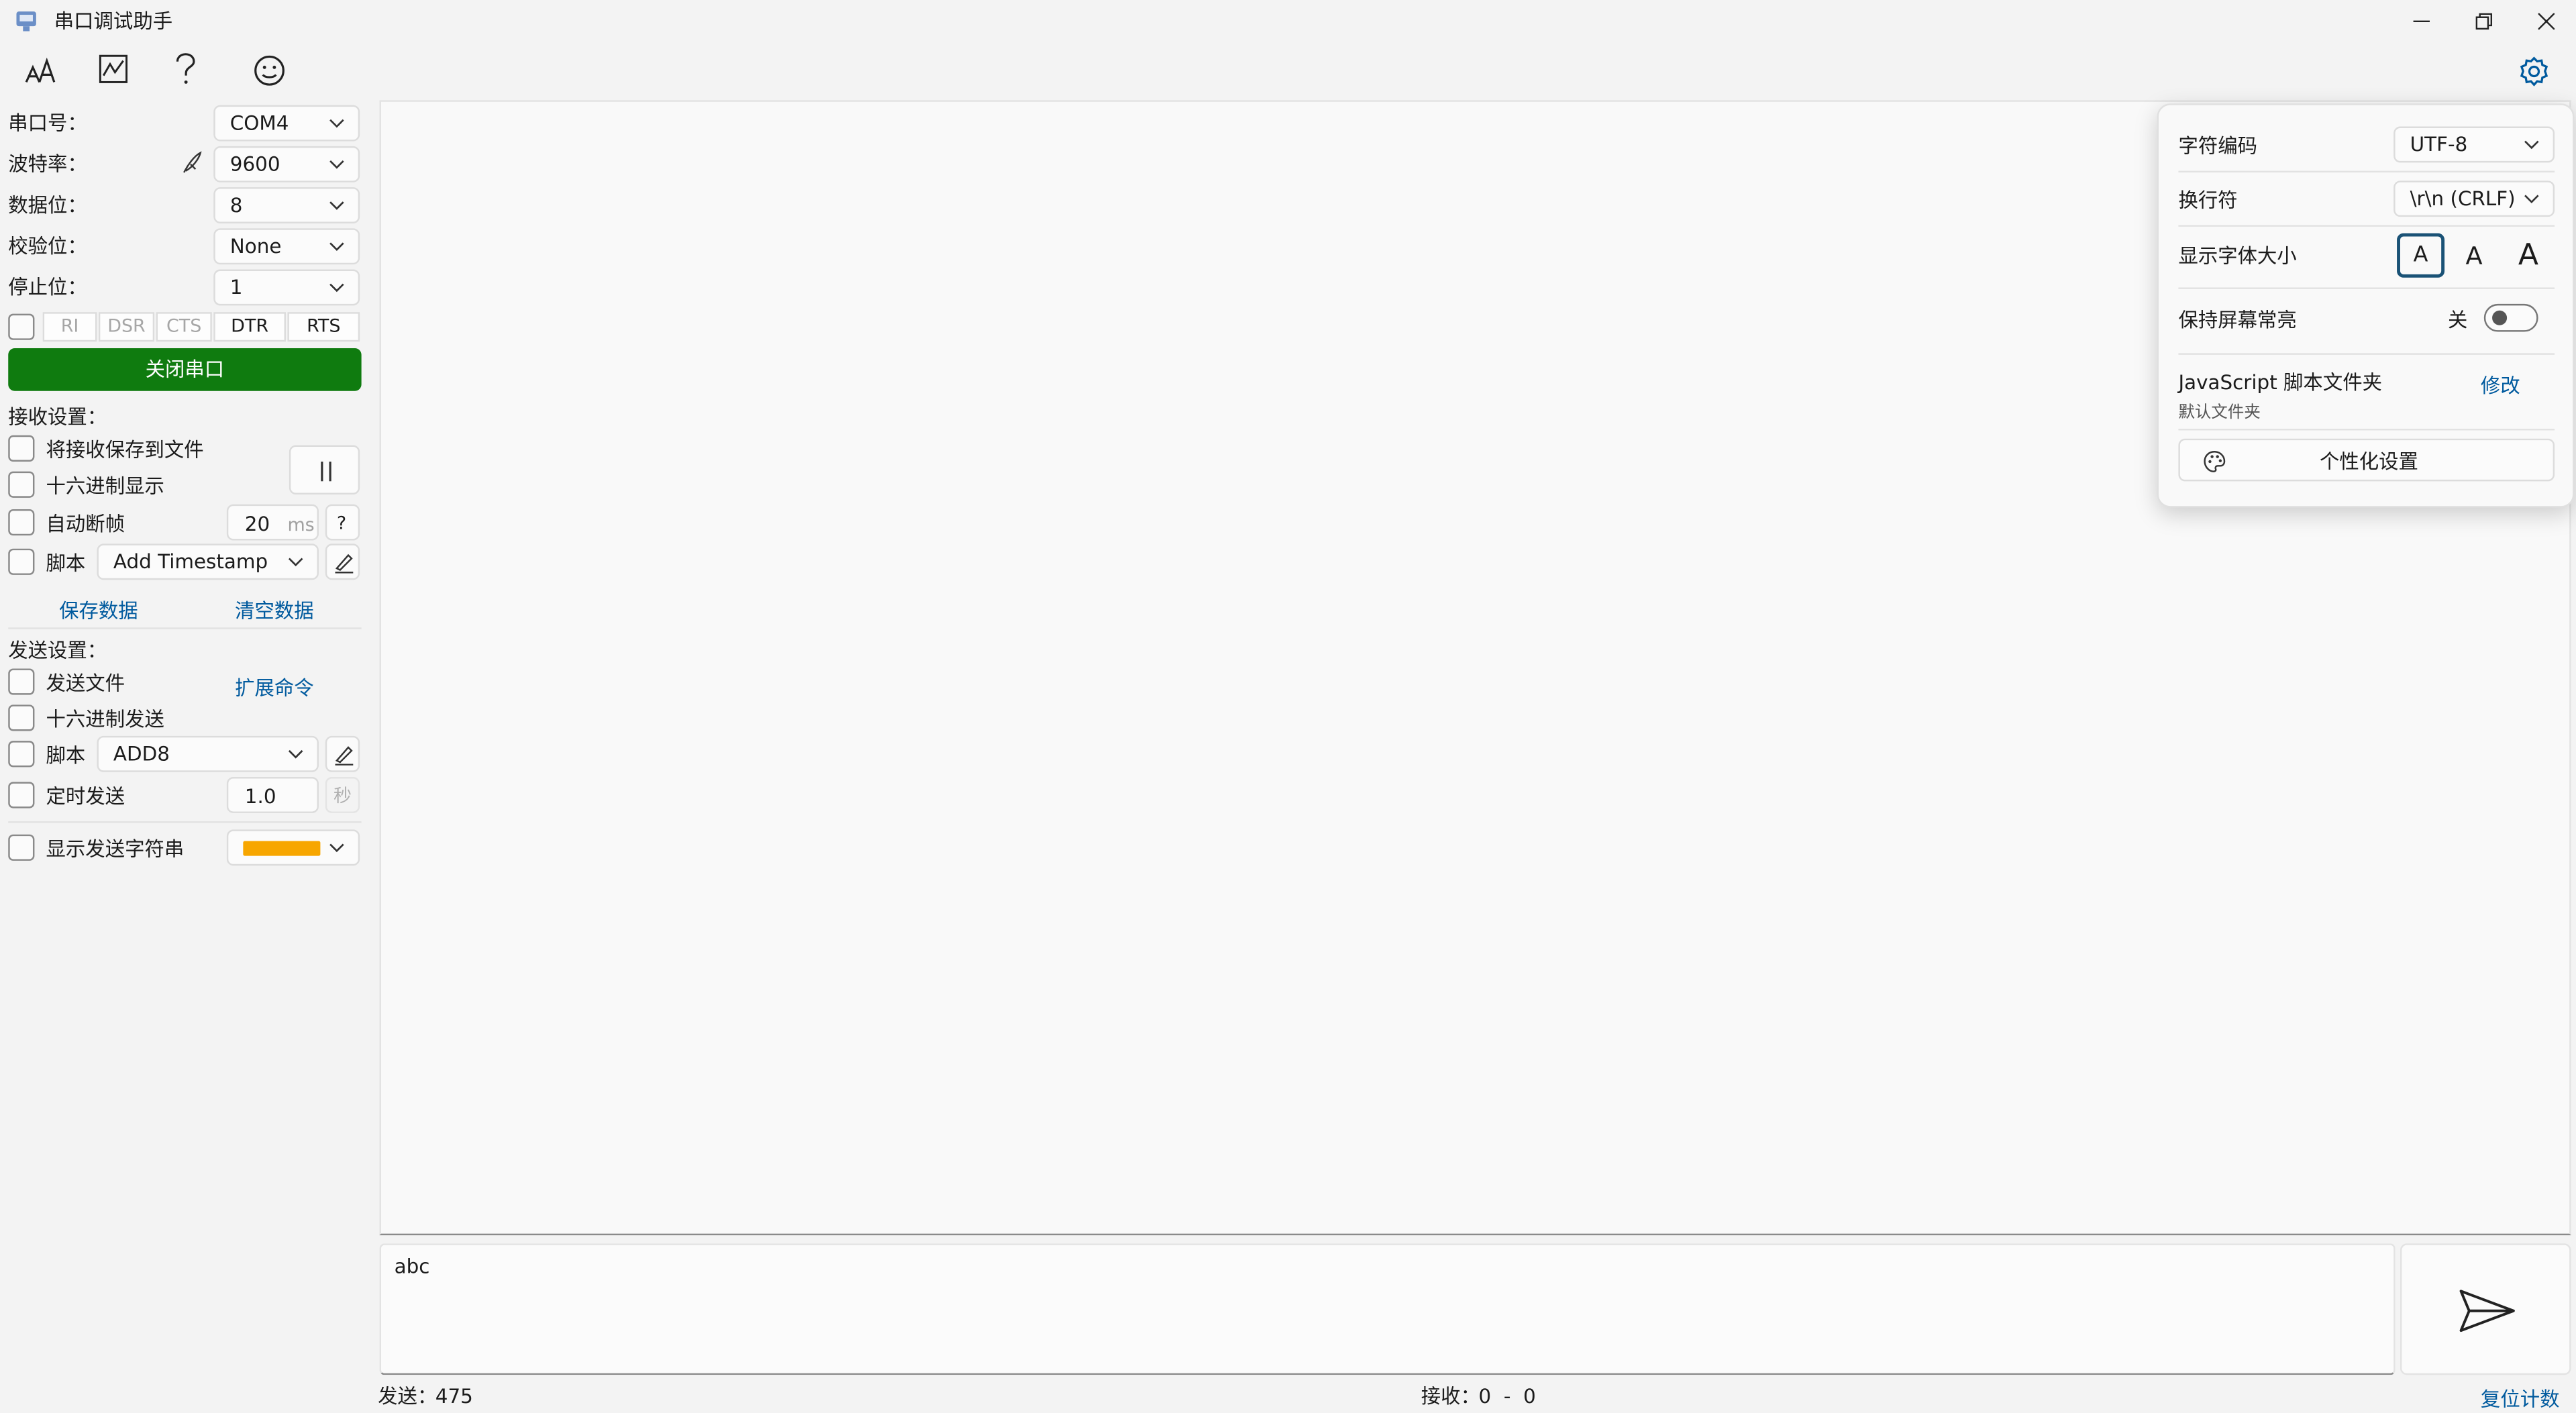 The height and width of the screenshot is (1413, 2576). I want to click on send-string-color-picker, so click(293, 847).